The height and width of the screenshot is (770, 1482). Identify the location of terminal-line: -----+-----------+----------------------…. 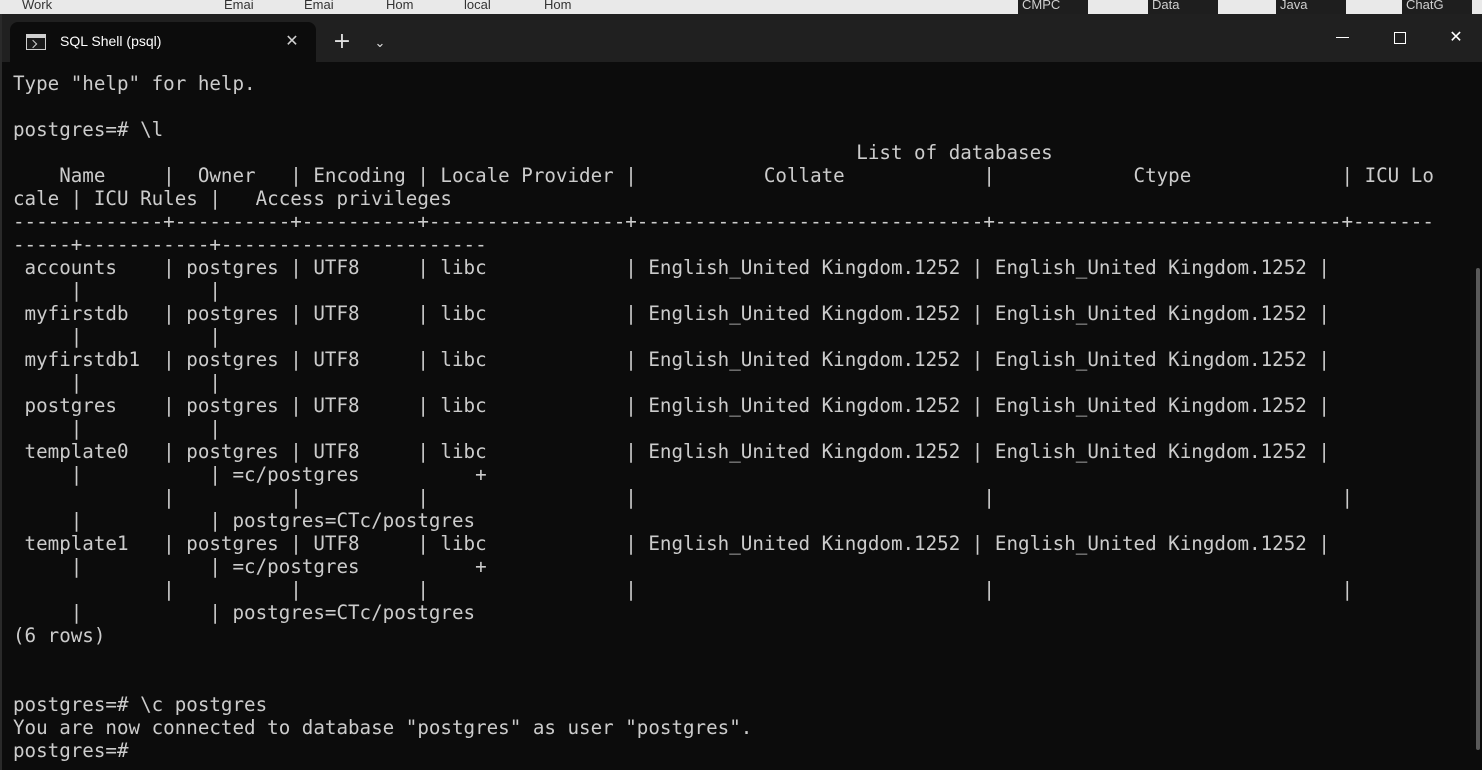
(250, 244).